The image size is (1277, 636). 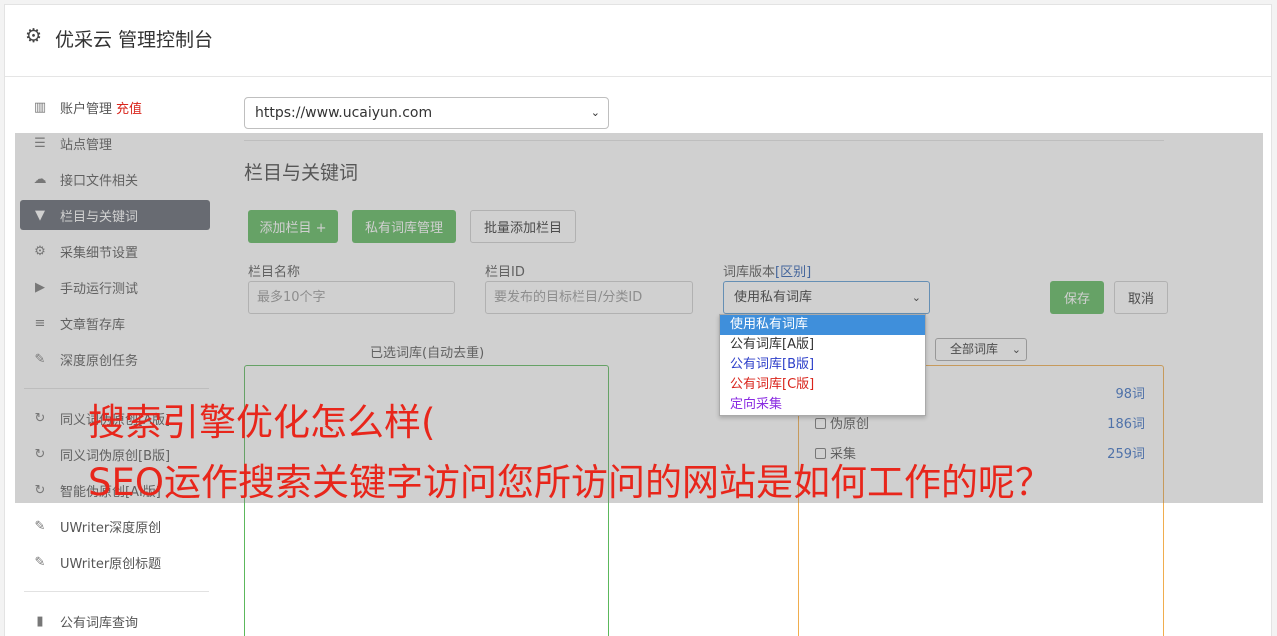 What do you see at coordinates (40, 621) in the screenshot?
I see `book-icon: ▮` at bounding box center [40, 621].